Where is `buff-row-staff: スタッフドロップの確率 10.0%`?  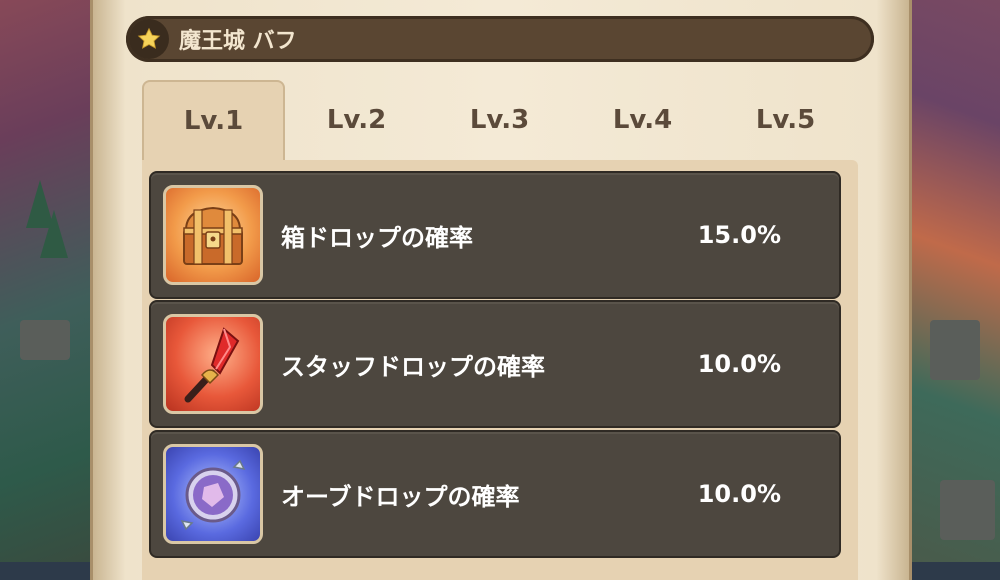
buff-row-staff: スタッフドロップの確率 10.0% is located at coordinates (495, 364).